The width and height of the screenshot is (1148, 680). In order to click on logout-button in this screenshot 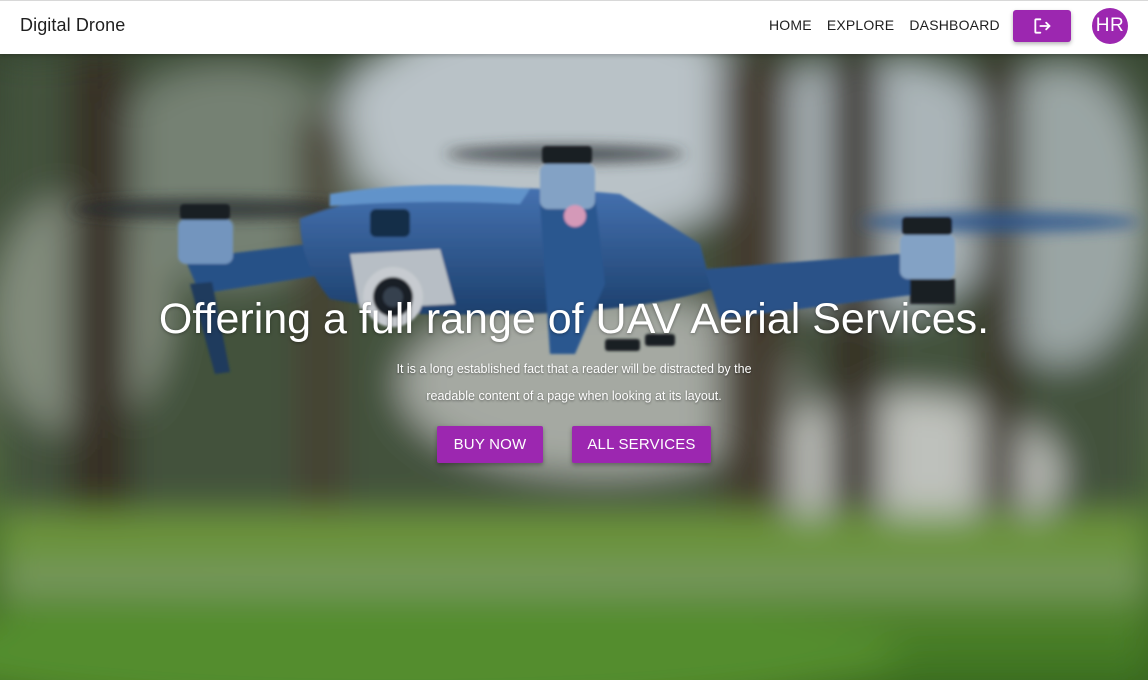, I will do `click(1042, 26)`.